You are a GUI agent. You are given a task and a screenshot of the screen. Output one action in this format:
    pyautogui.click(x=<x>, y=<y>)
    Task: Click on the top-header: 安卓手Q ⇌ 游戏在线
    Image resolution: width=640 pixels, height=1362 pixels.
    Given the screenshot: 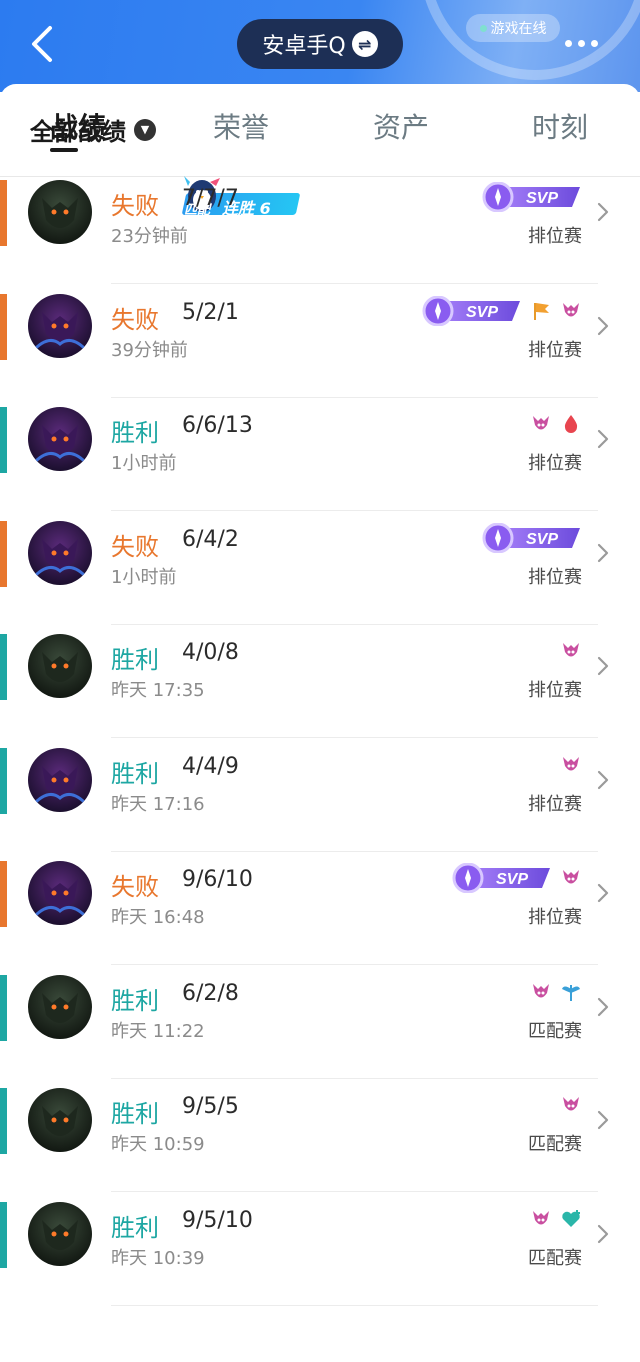 What is the action you would take?
    pyautogui.click(x=320, y=46)
    